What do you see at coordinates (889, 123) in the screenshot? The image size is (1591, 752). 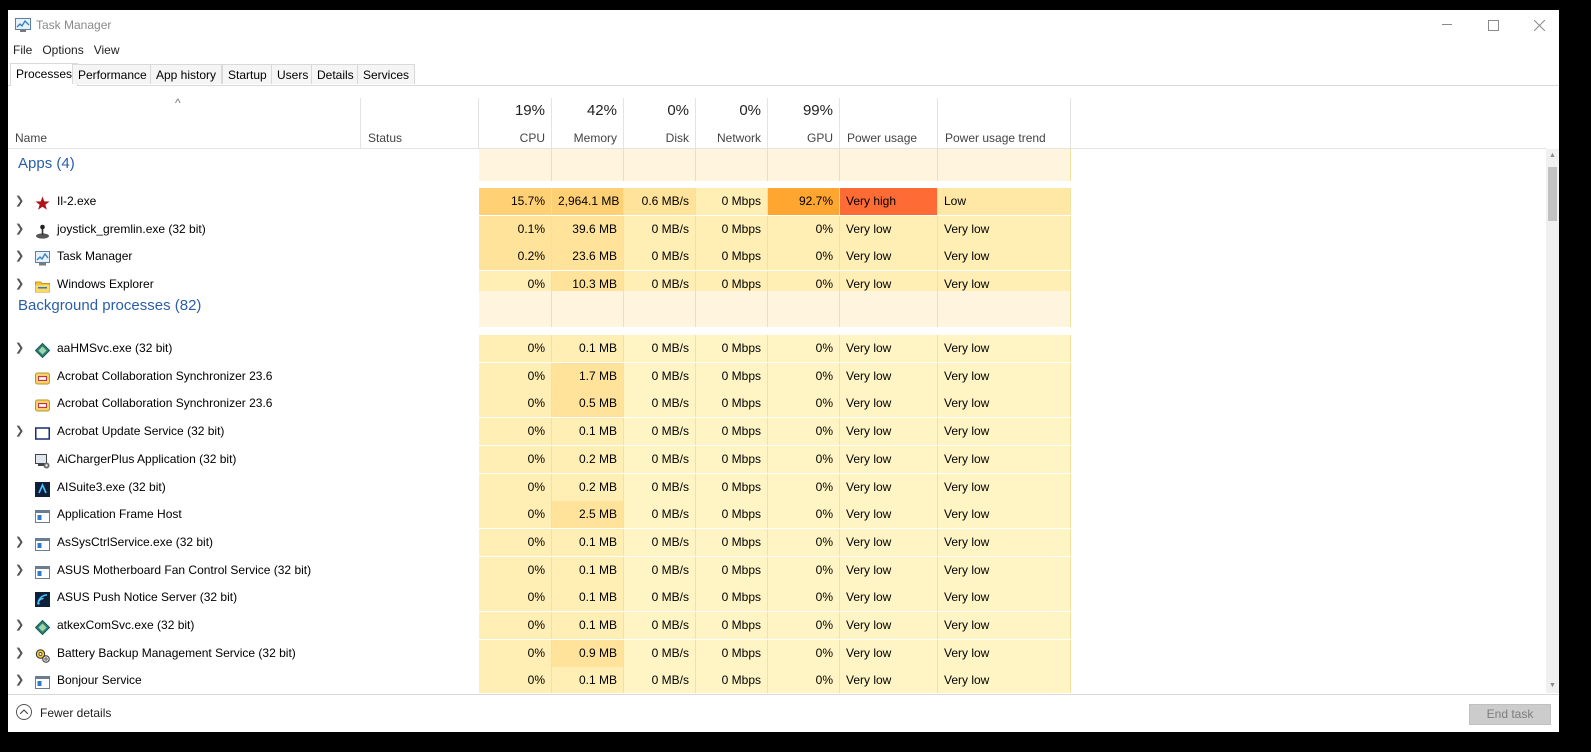 I see `header-power-usage: Power usage` at bounding box center [889, 123].